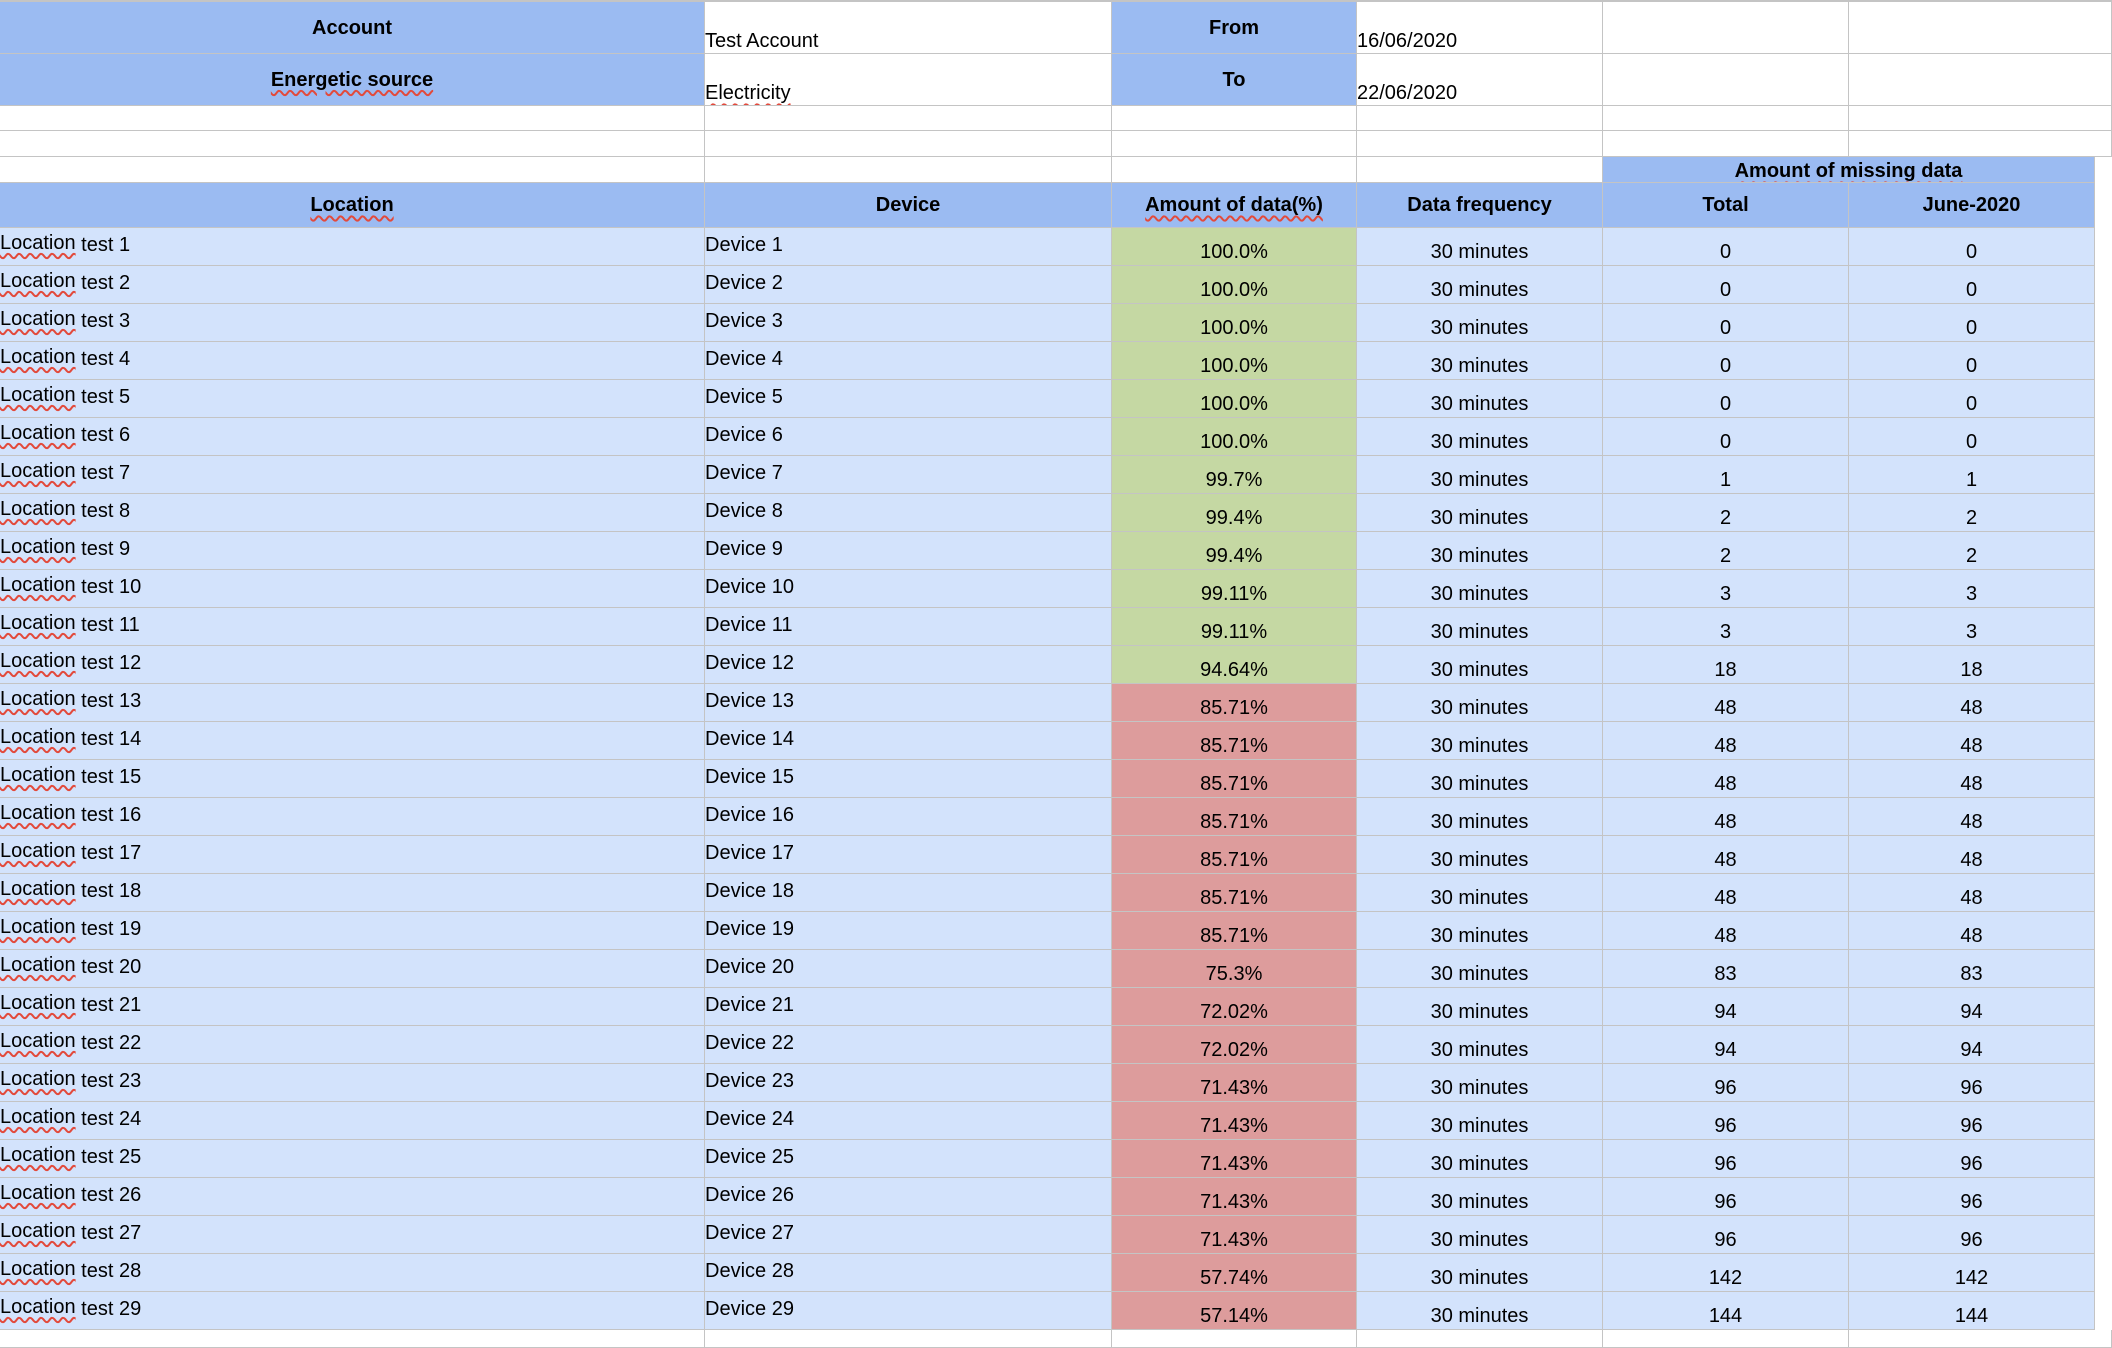 This screenshot has height=1348, width=2112. What do you see at coordinates (1234, 627) in the screenshot?
I see `amount-cell: 99.11%` at bounding box center [1234, 627].